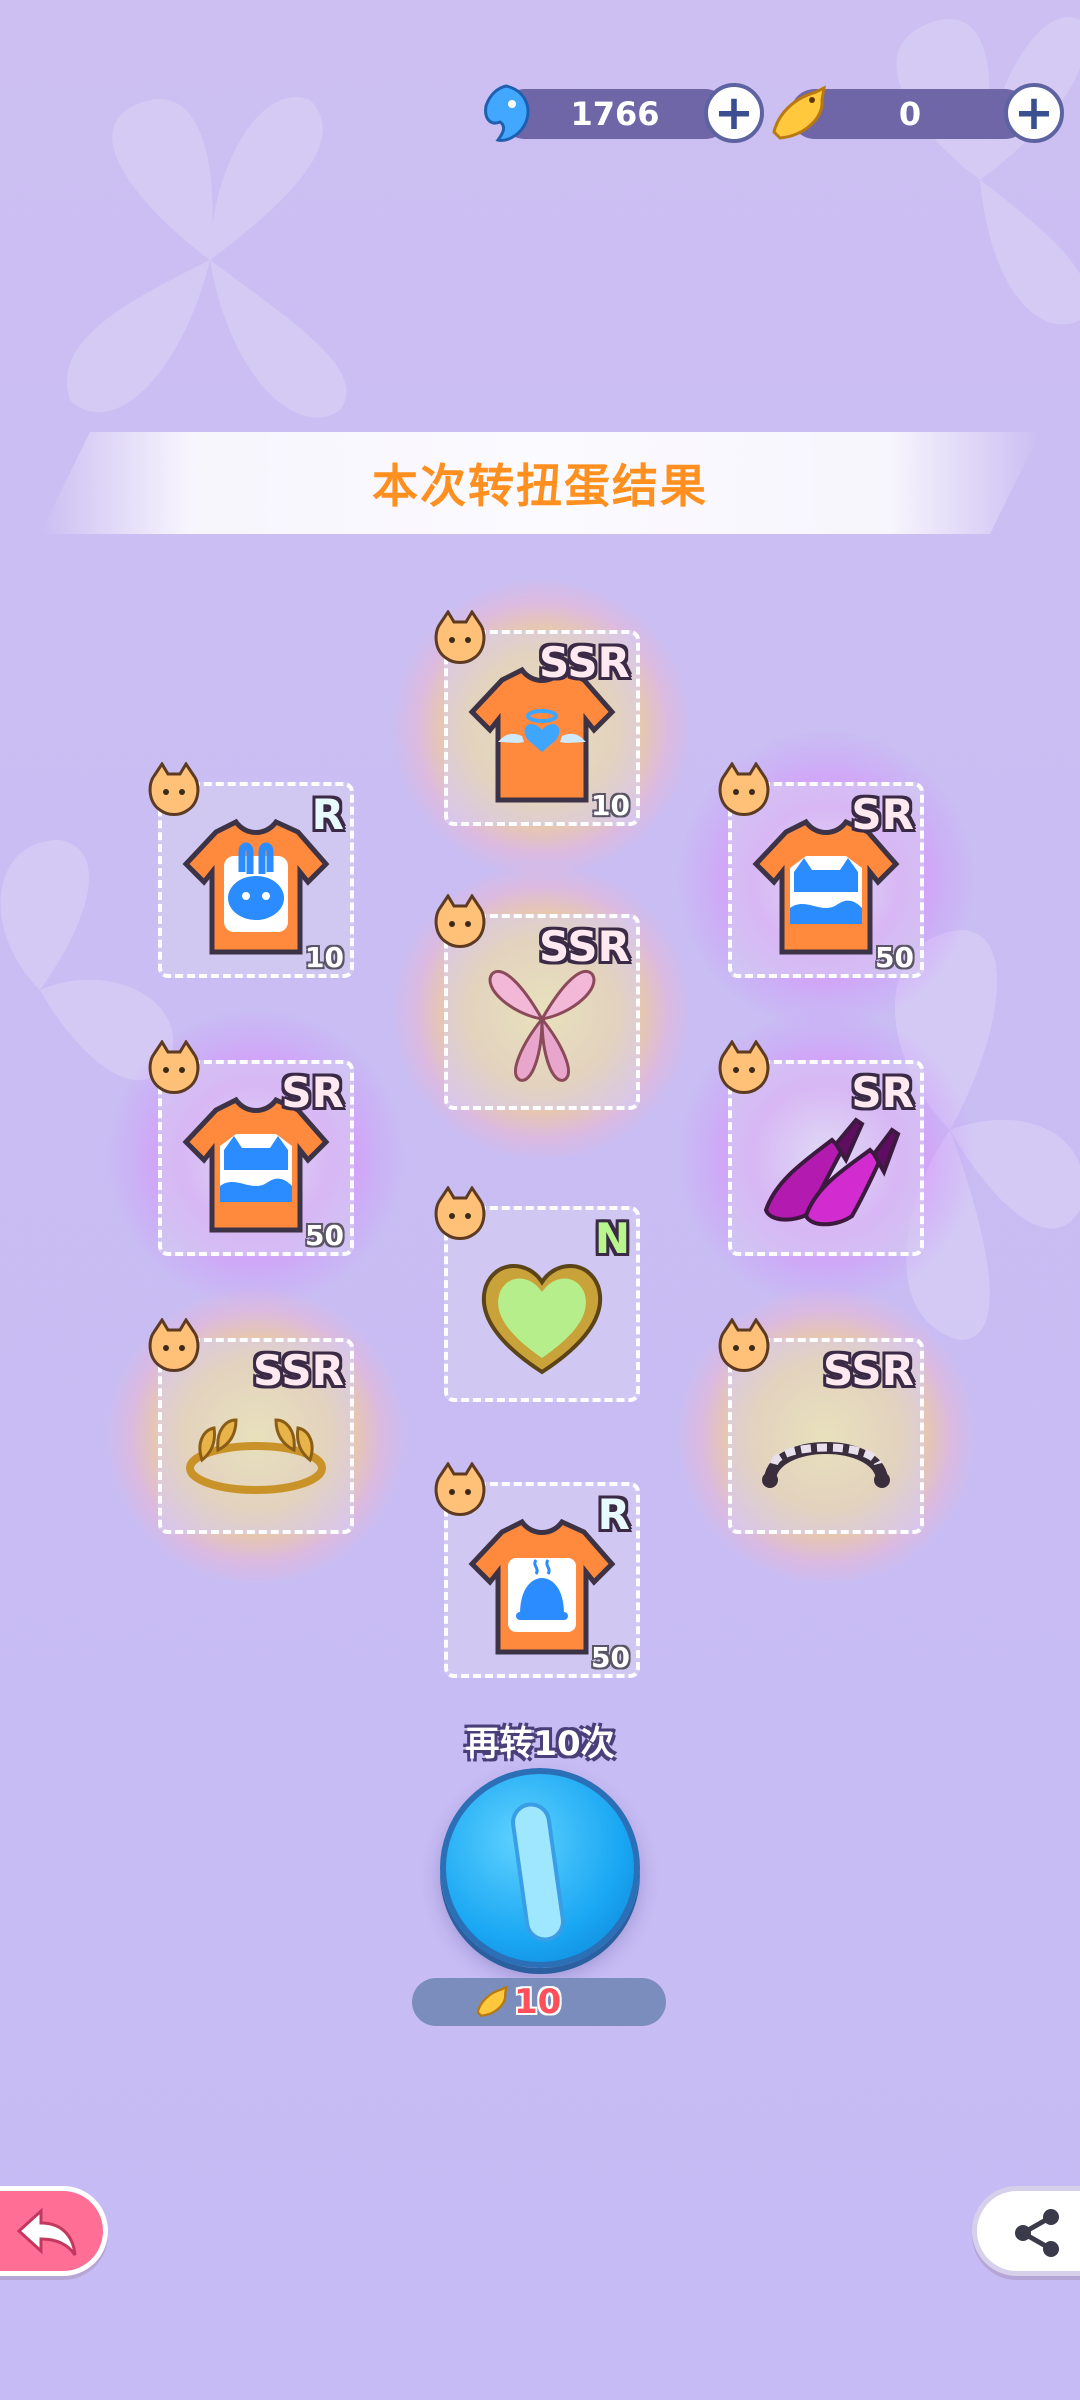 Image resolution: width=1080 pixels, height=2400 pixels. I want to click on blue-gem-fish-icon, so click(507, 113).